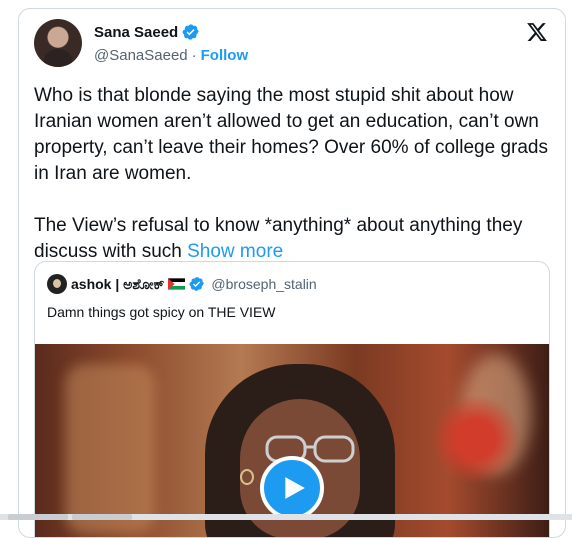  I want to click on author-handle: @SanaSaeed, so click(141, 55).